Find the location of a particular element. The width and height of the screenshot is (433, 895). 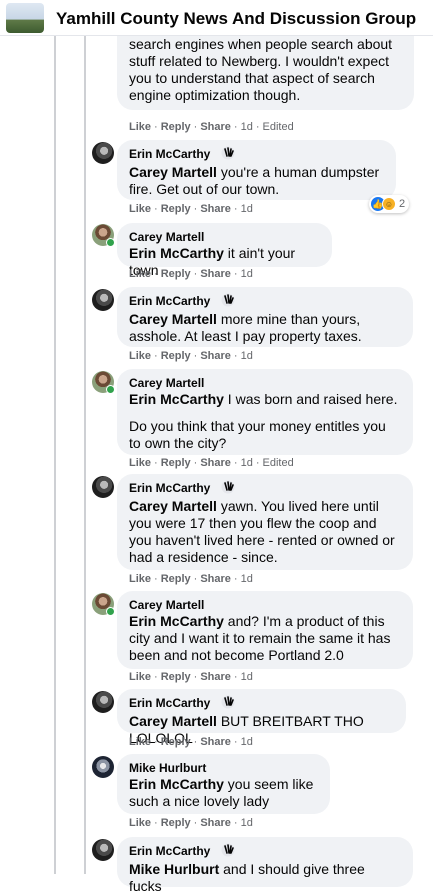

comment-actions: Like · Reply · Share · 1d · Edited is located at coordinates (211, 463).